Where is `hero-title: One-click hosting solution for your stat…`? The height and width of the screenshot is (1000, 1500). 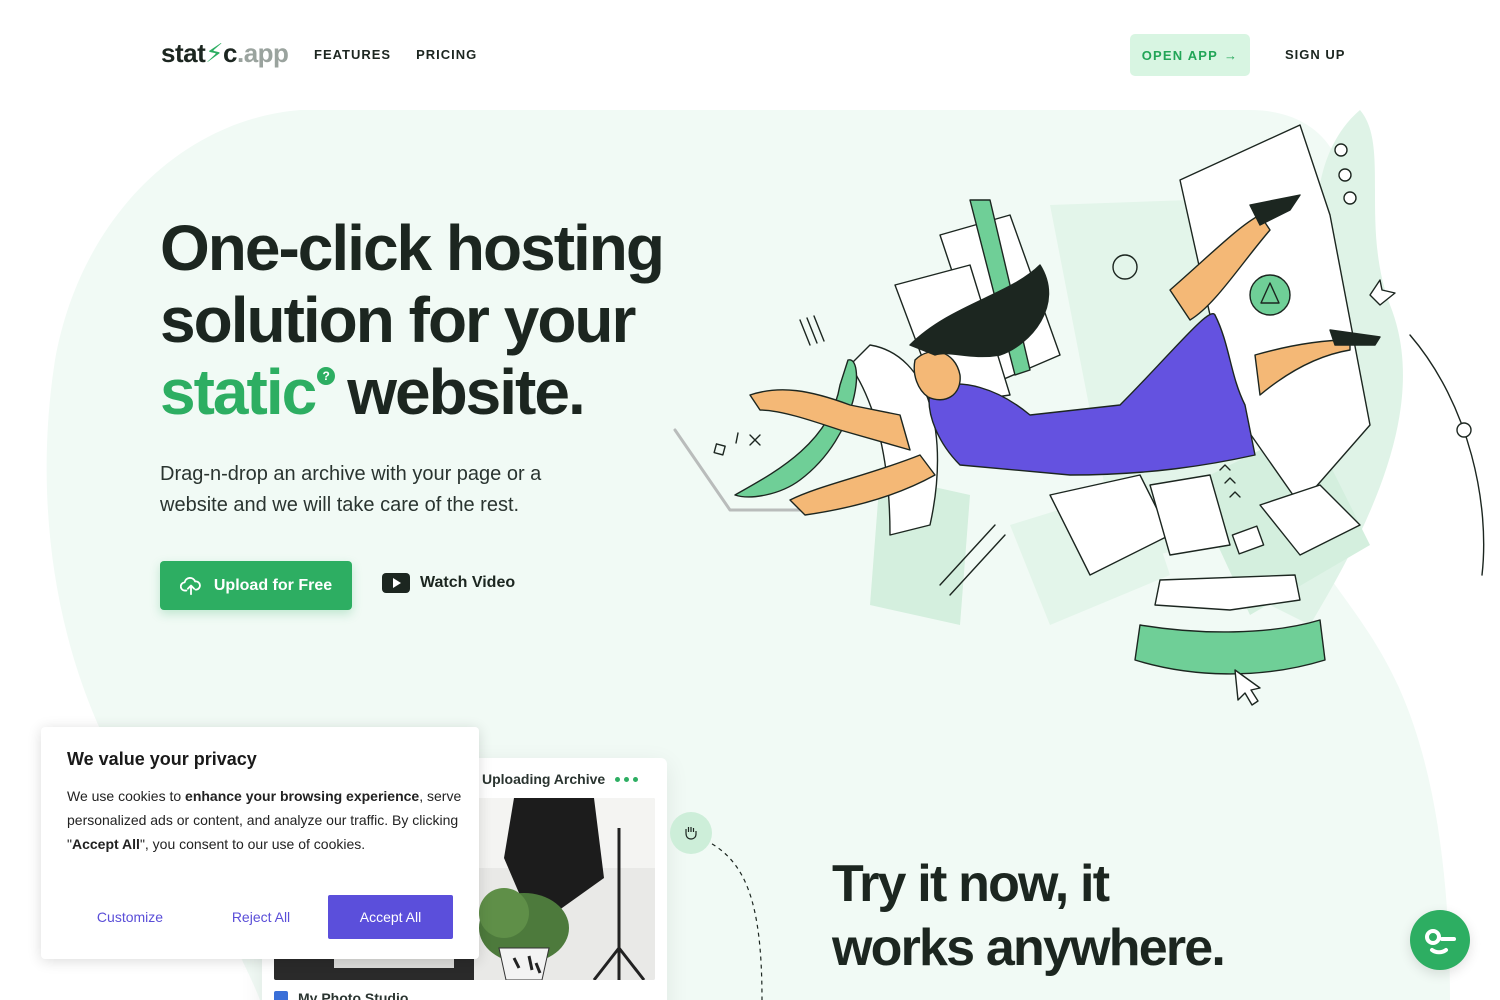 hero-title: One-click hosting solution for your stat… is located at coordinates (460, 320).